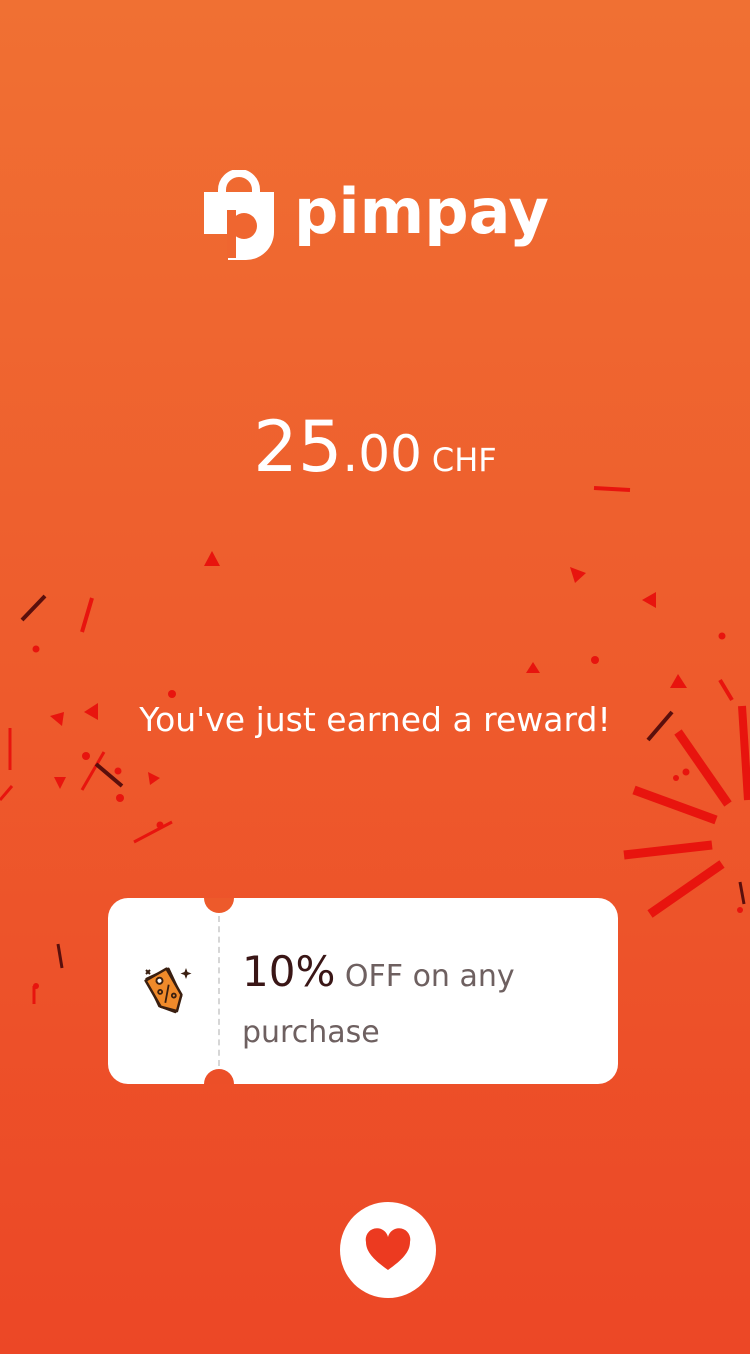  I want to click on coupon-icon-wrap, so click(166, 992).